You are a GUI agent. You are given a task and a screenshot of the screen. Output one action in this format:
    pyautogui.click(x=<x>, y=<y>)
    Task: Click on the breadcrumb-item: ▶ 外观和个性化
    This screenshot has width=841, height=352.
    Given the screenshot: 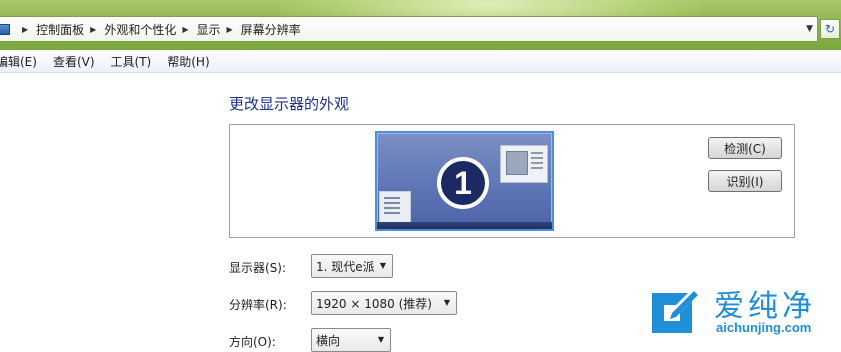 What is the action you would take?
    pyautogui.click(x=130, y=29)
    